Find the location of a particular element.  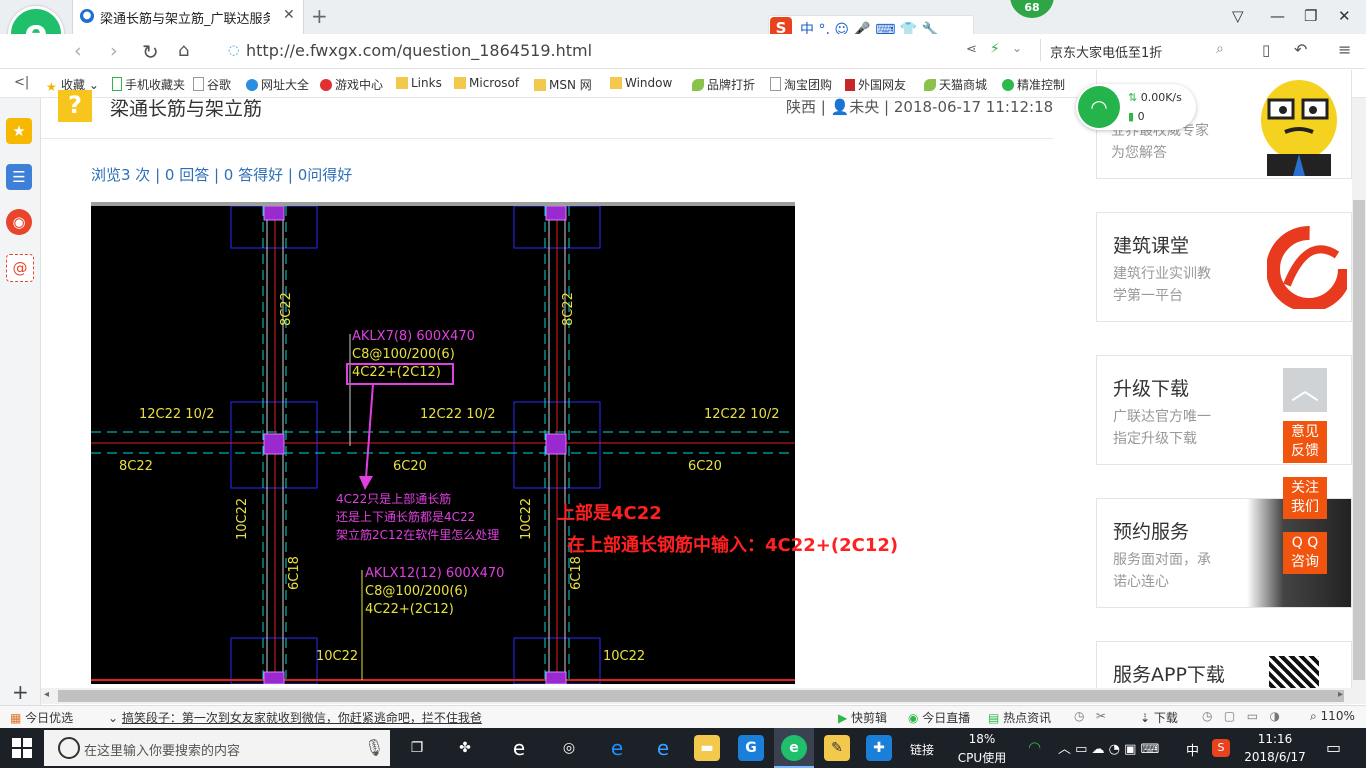

pinwheel-app-icon: ✤ is located at coordinates (465, 748).